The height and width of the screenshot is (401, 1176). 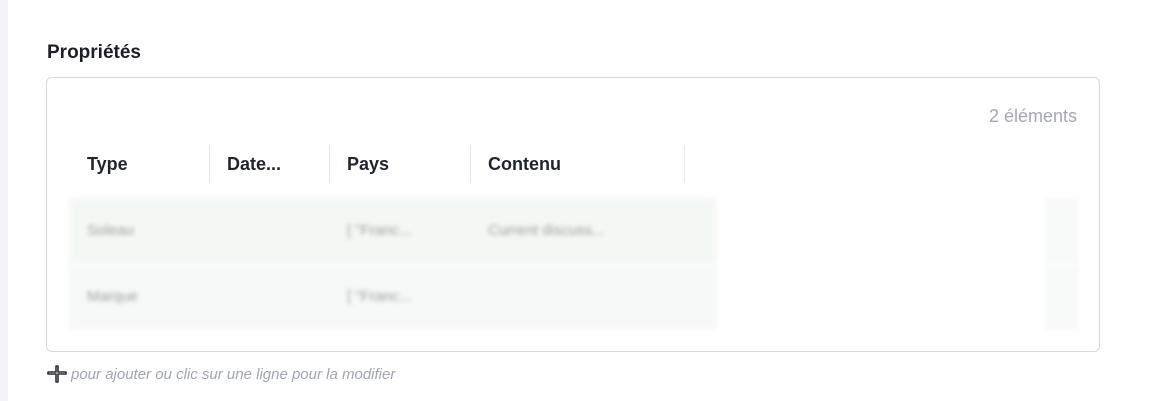 What do you see at coordinates (110, 230) in the screenshot?
I see `cell-type: Soleau` at bounding box center [110, 230].